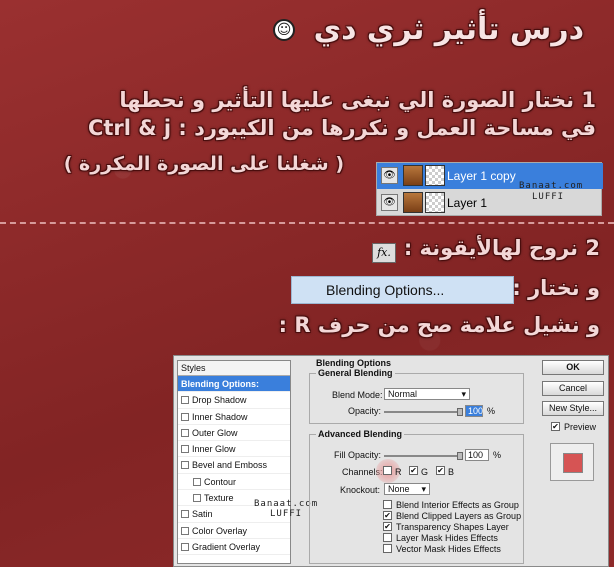 This screenshot has width=614, height=567. Describe the element at coordinates (307, 223) in the screenshot. I see `section-divider` at that location.